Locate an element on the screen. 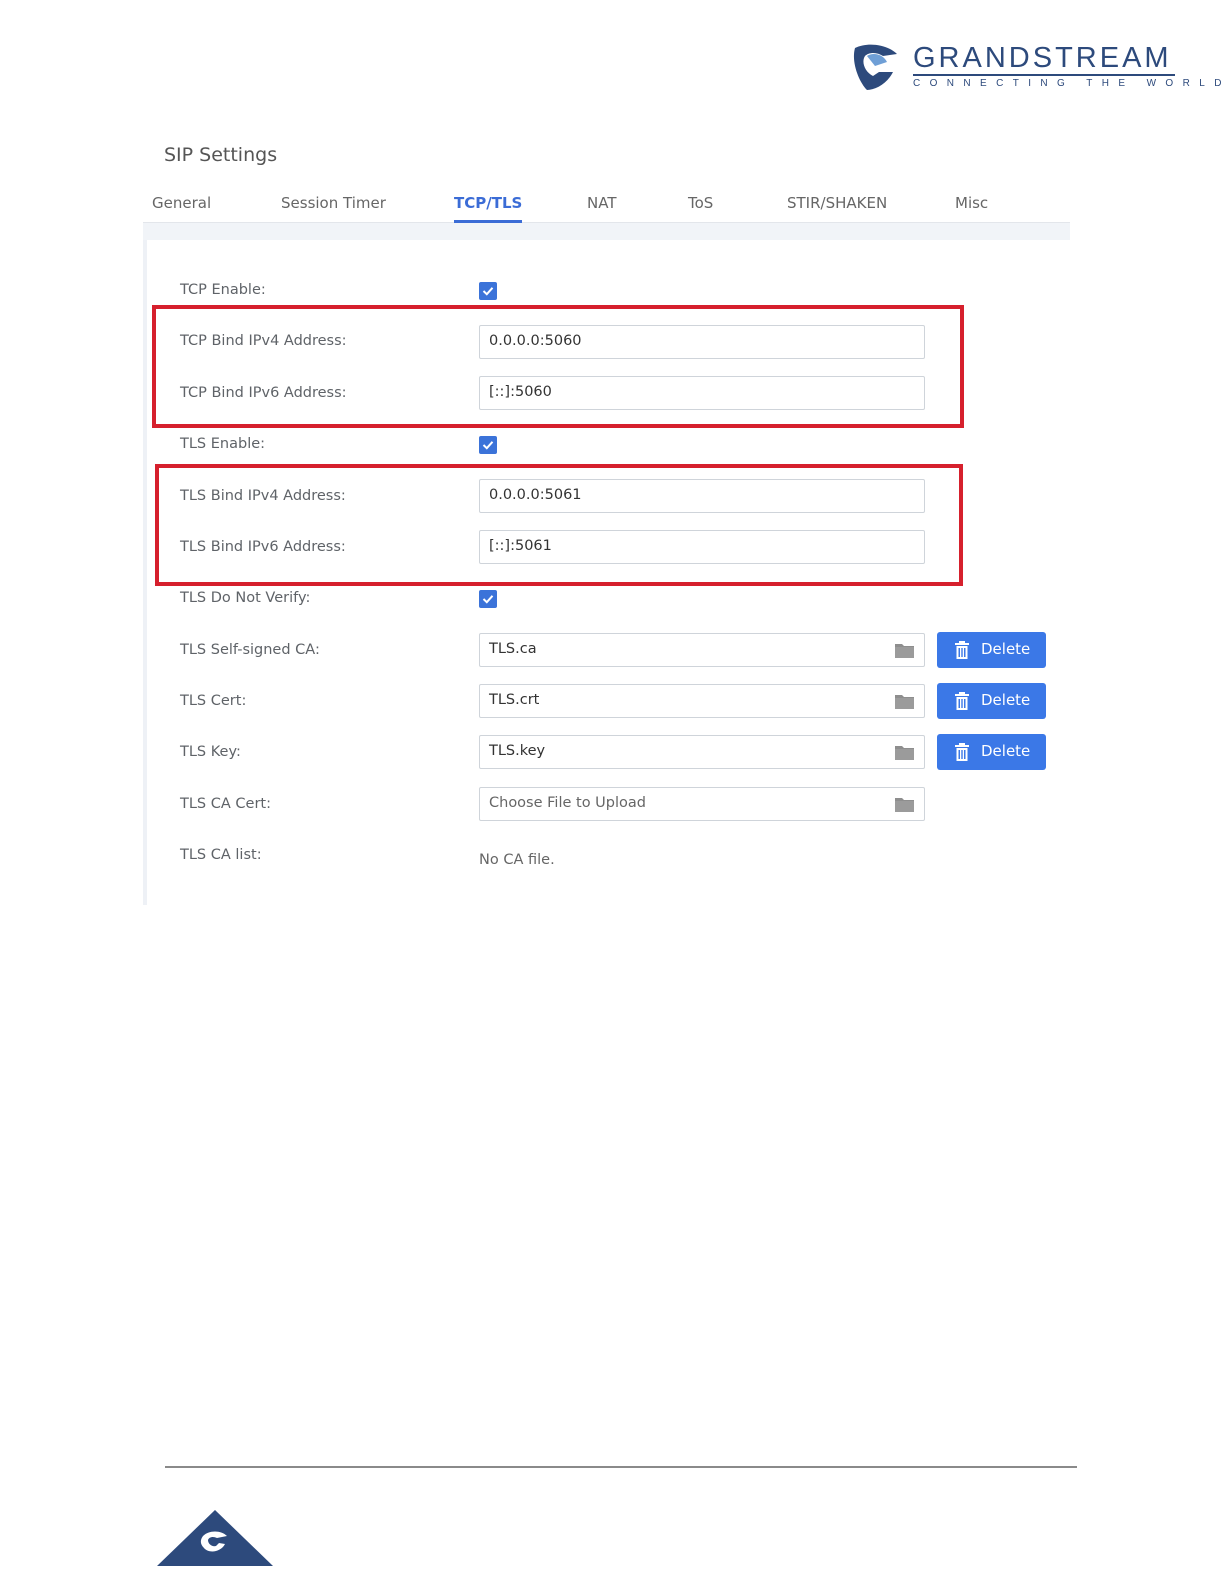  tls-ca-delete-button: Delete is located at coordinates (991, 650).